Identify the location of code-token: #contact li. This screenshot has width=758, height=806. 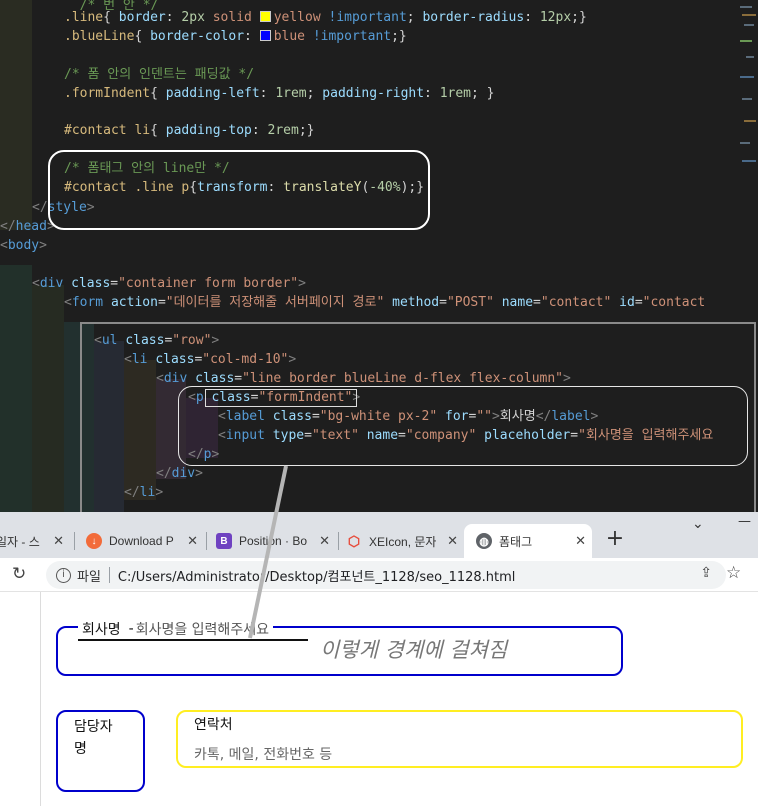
(107, 130).